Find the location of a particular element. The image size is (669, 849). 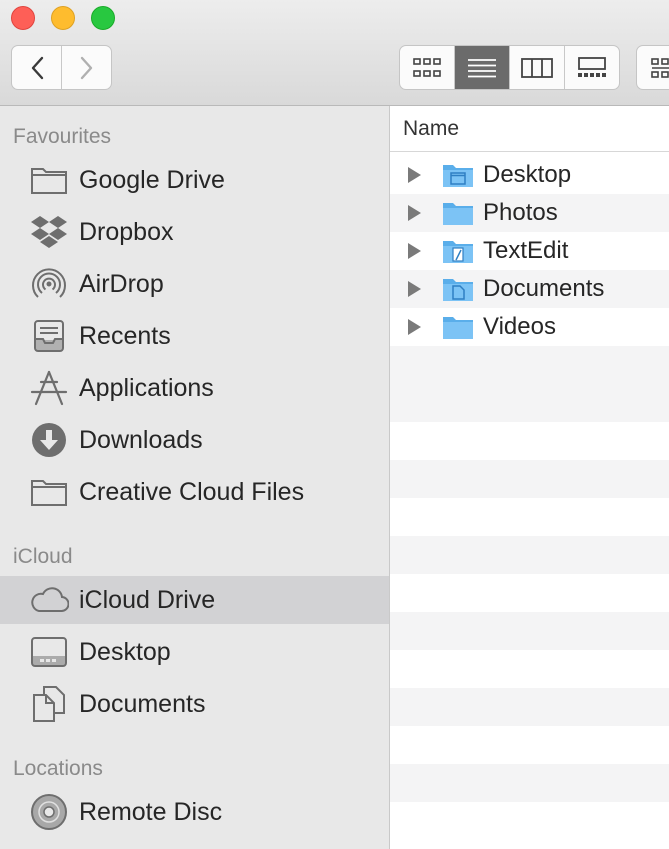

navigation-buttons is located at coordinates (61, 67).